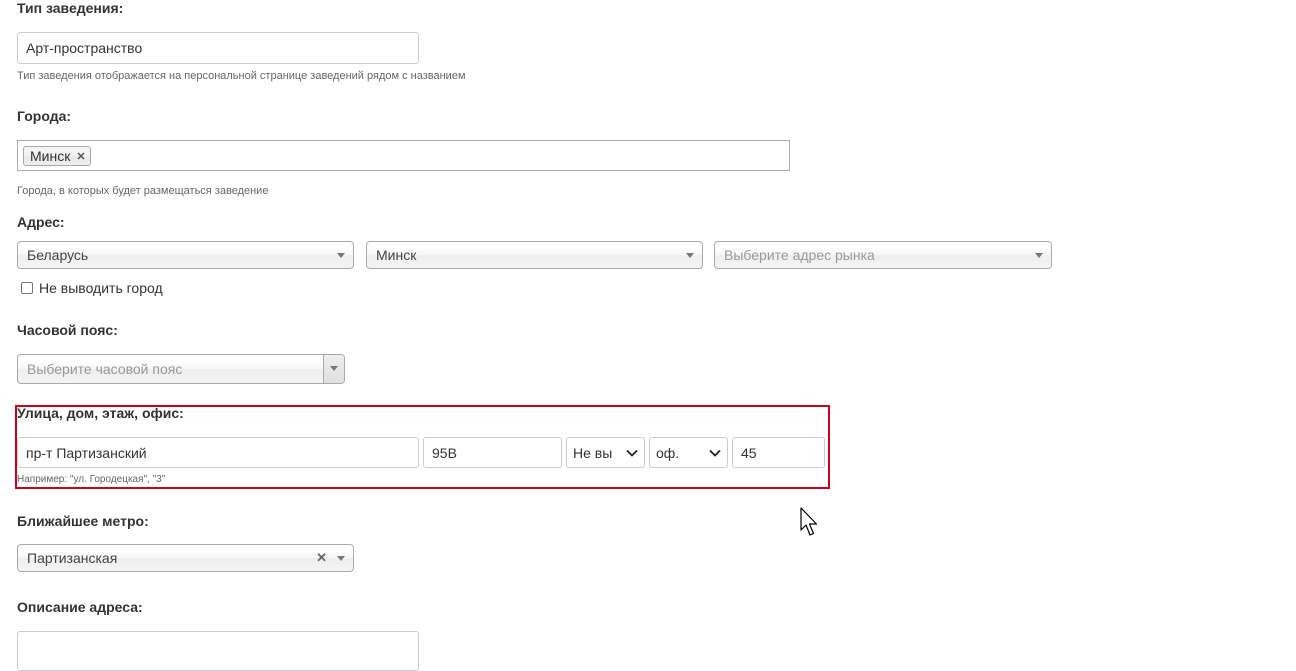  I want to click on street-input: пр-т Партизанский, so click(218, 452).